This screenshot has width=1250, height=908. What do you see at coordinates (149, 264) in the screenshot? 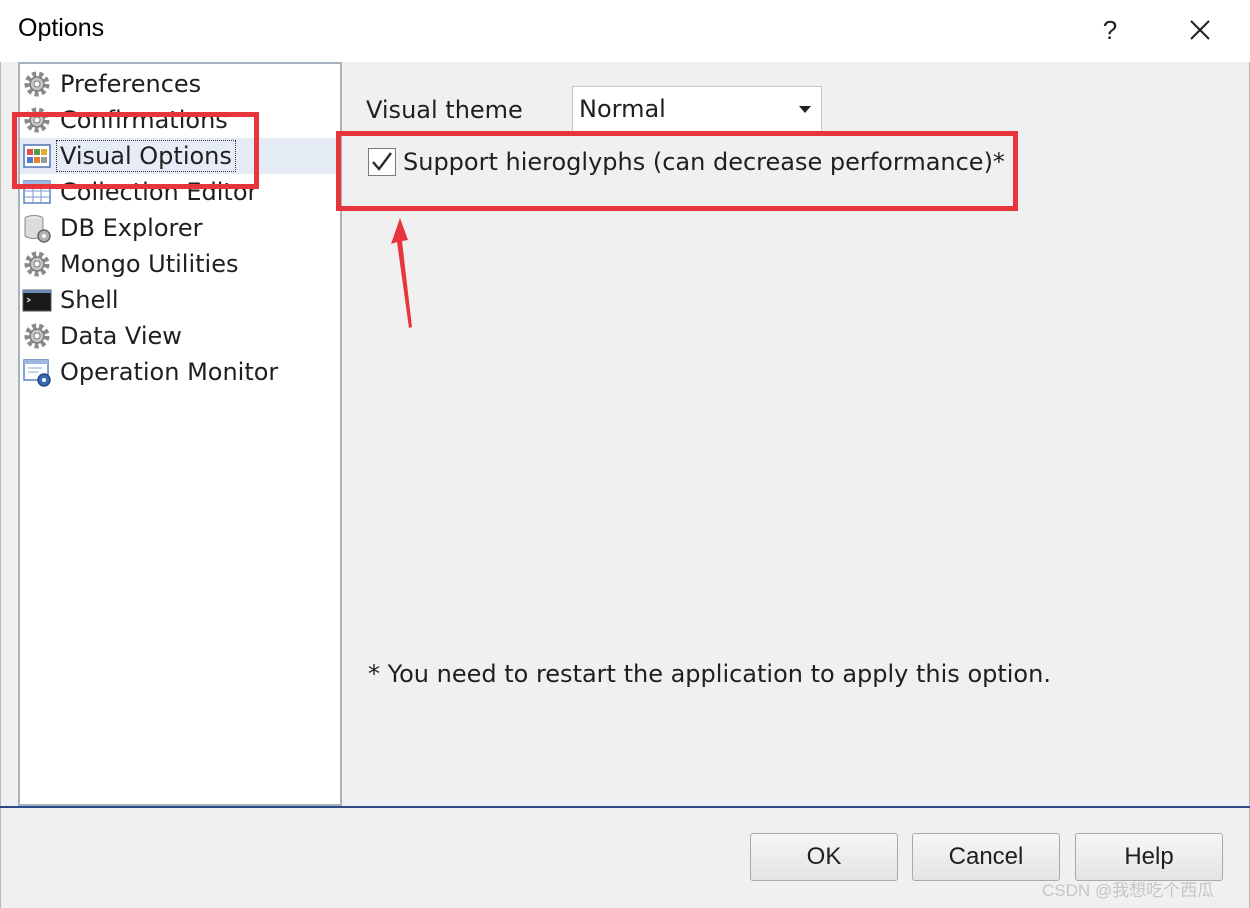
I see `tree-item-label: Mongo Utilities` at bounding box center [149, 264].